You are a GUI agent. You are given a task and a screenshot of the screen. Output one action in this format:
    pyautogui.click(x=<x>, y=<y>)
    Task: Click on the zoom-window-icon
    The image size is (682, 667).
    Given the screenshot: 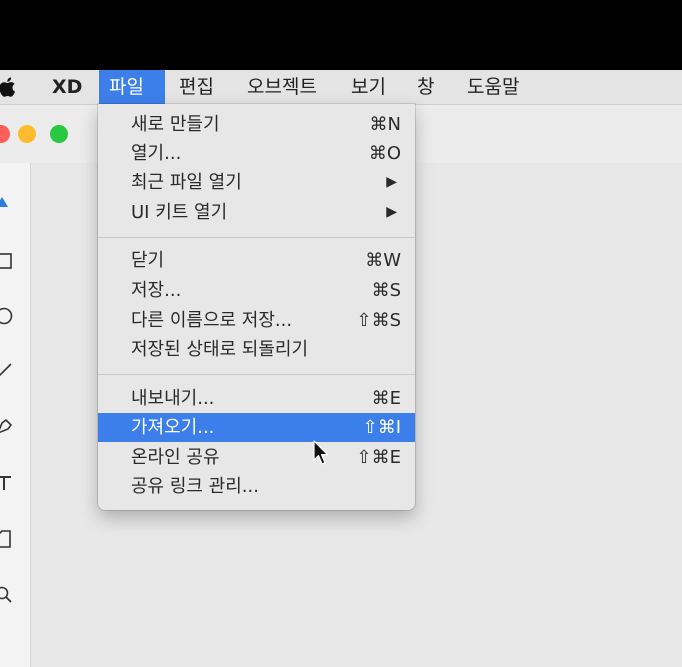 What is the action you would take?
    pyautogui.click(x=59, y=134)
    